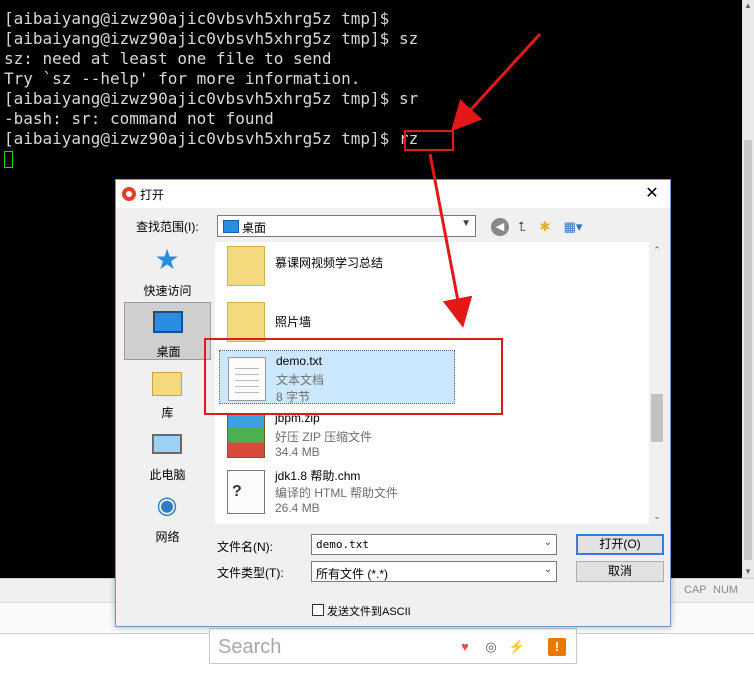 This screenshot has height=675, width=754. I want to click on filename-value: demo.txt, so click(342, 544).